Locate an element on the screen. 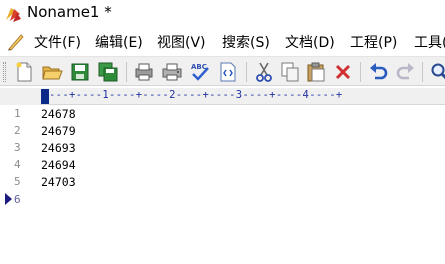 The image size is (445, 264). delete-button is located at coordinates (343, 72).